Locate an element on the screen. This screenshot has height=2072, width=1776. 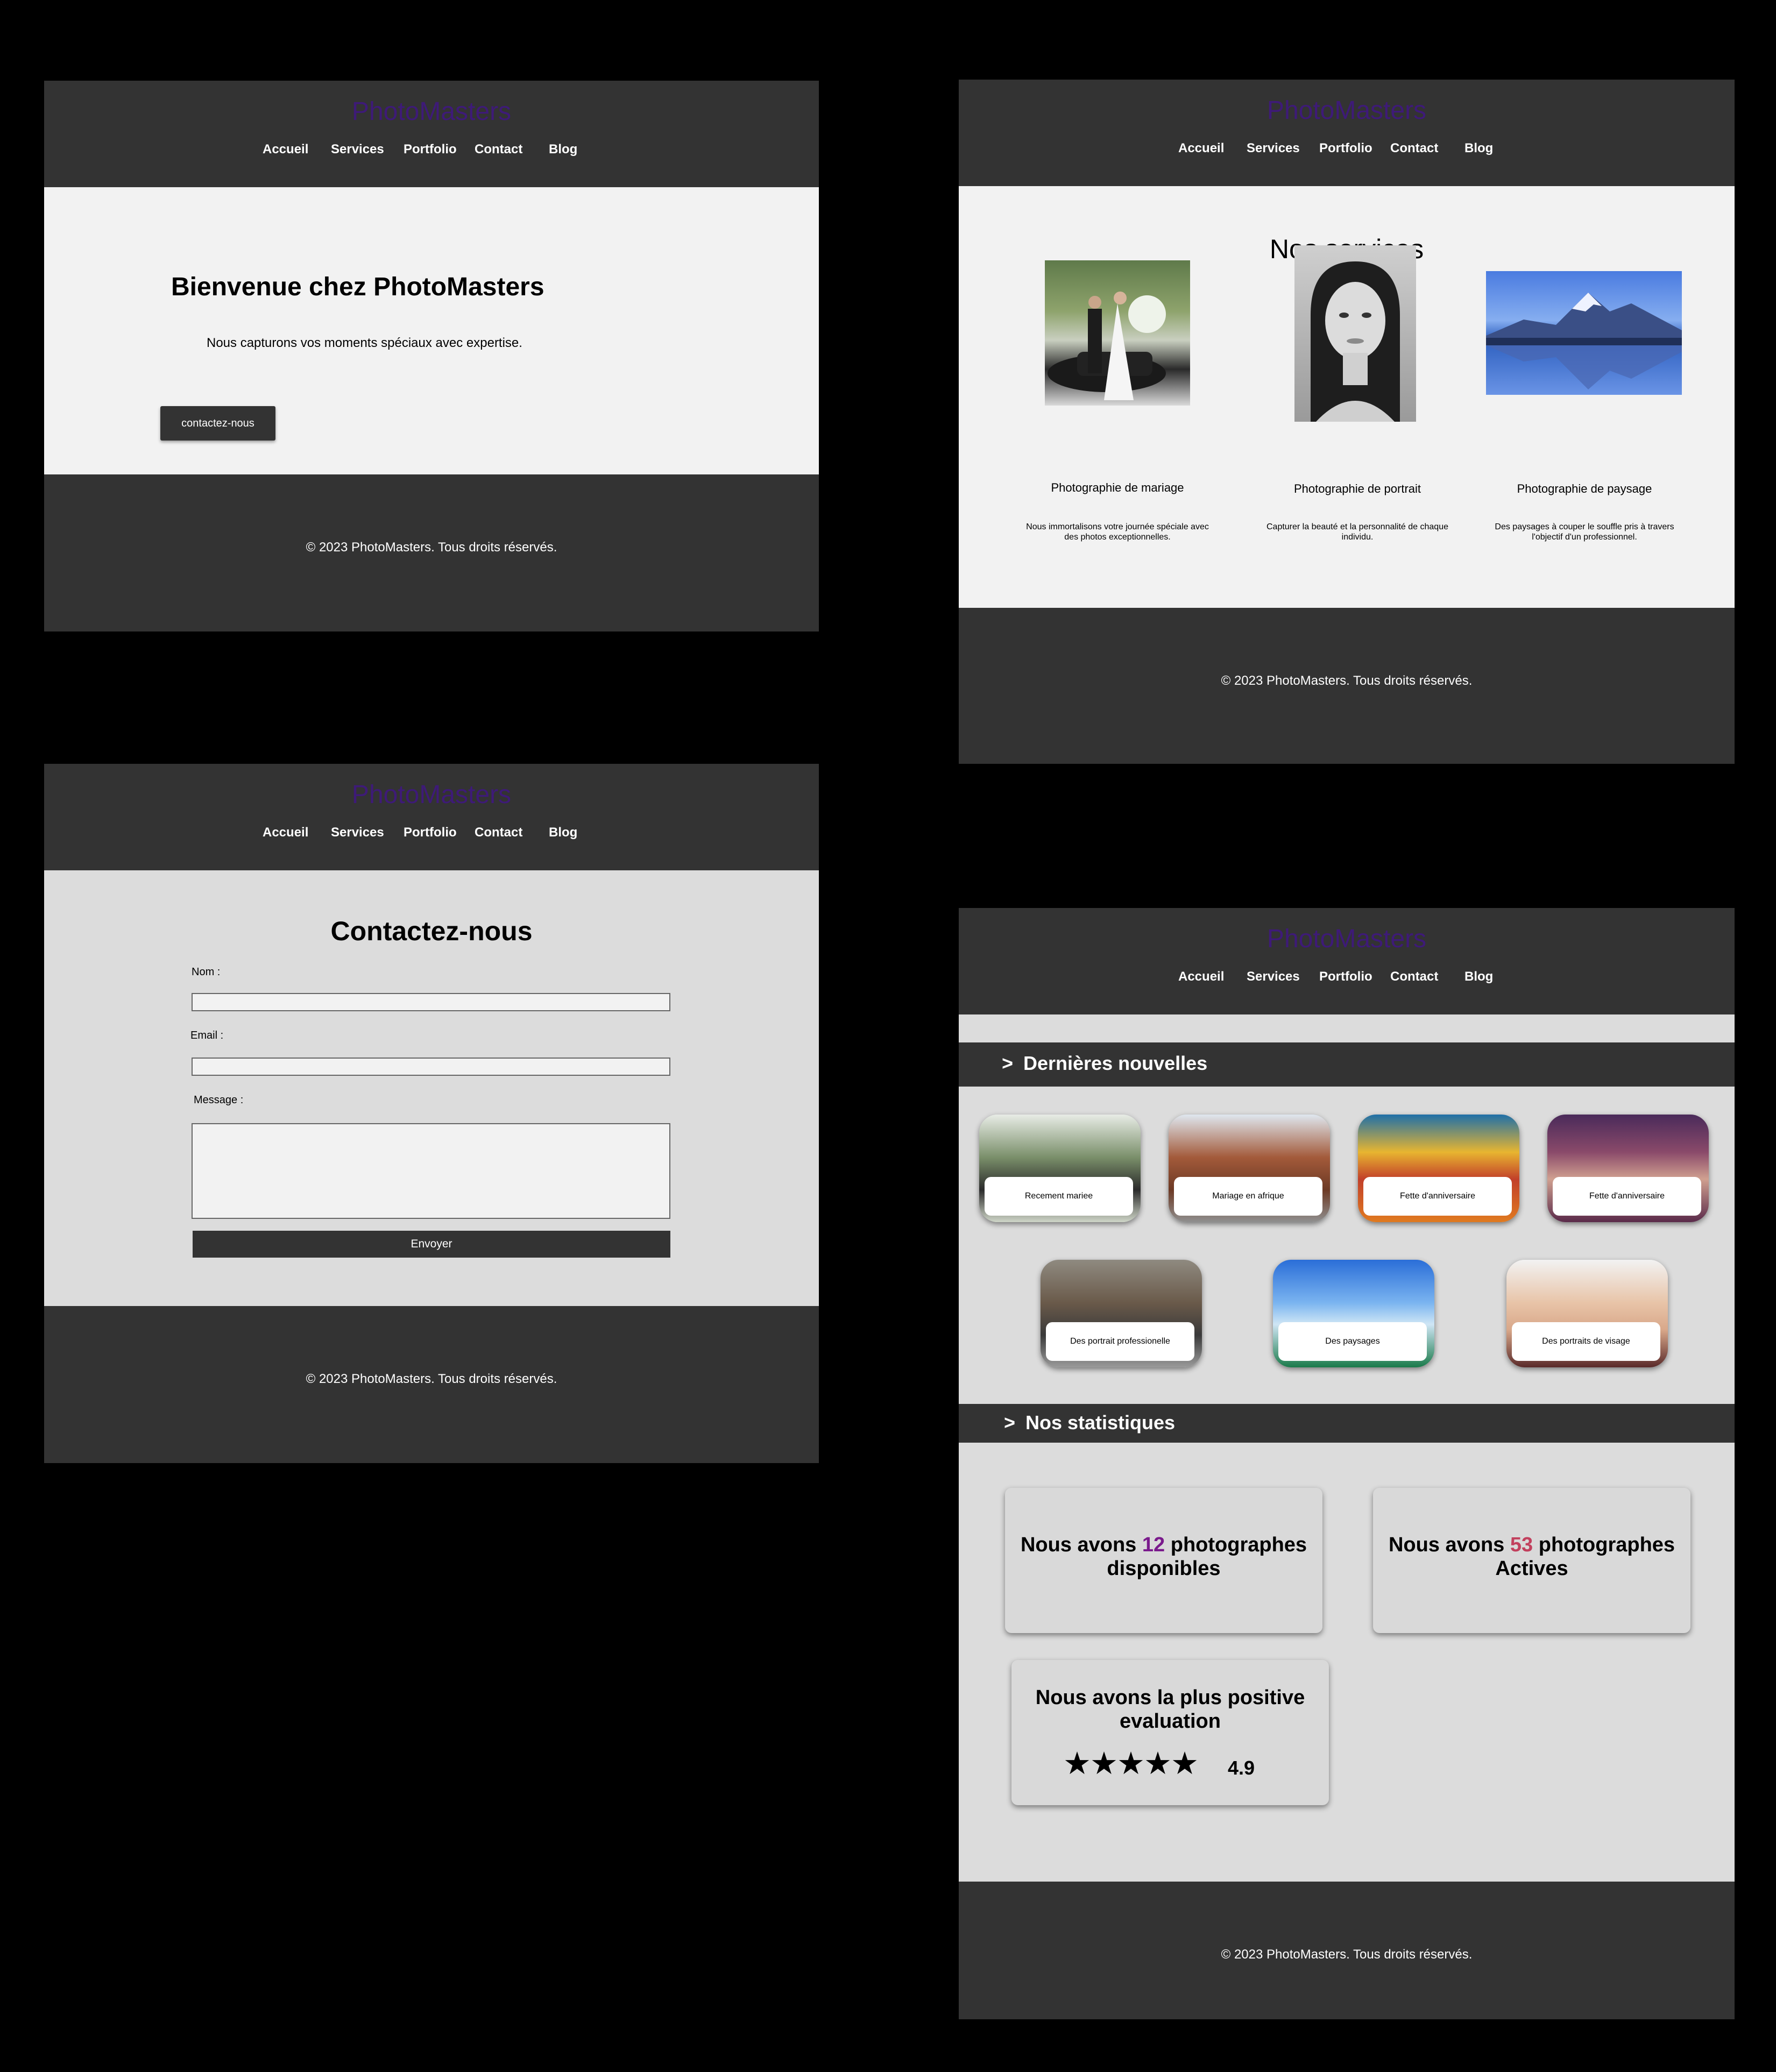
stat-card-active: Nous avons 53 photographes Actives is located at coordinates (1531, 1560).